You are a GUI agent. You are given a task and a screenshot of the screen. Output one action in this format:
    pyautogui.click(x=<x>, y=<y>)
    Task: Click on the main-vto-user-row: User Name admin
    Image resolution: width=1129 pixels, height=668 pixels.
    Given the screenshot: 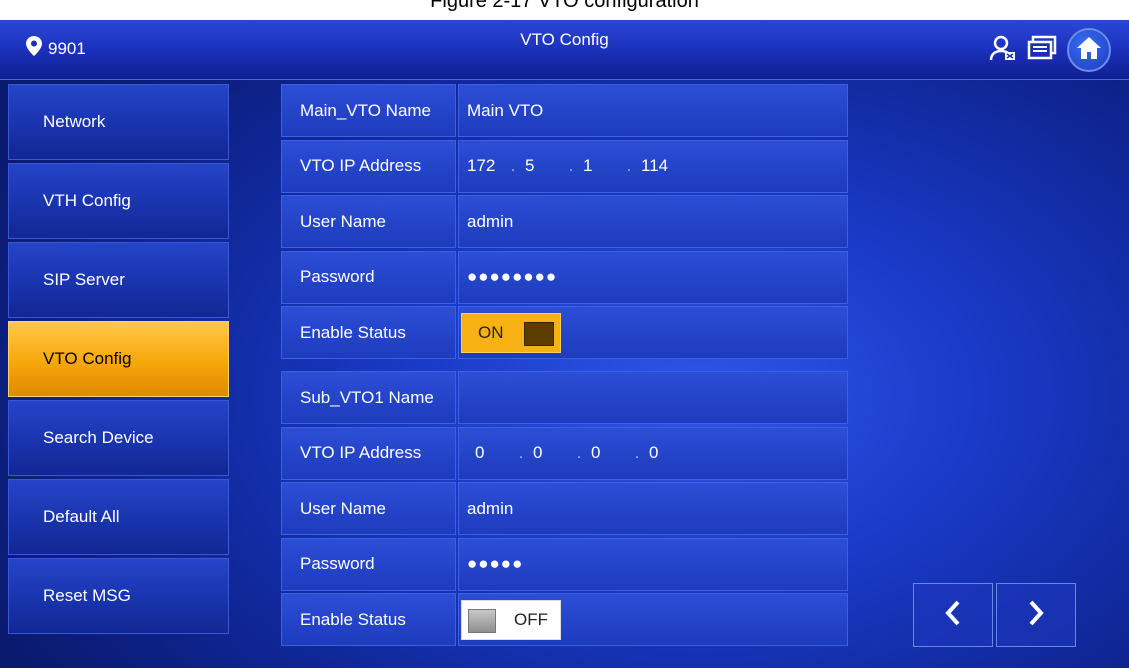 What is the action you would take?
    pyautogui.click(x=577, y=221)
    